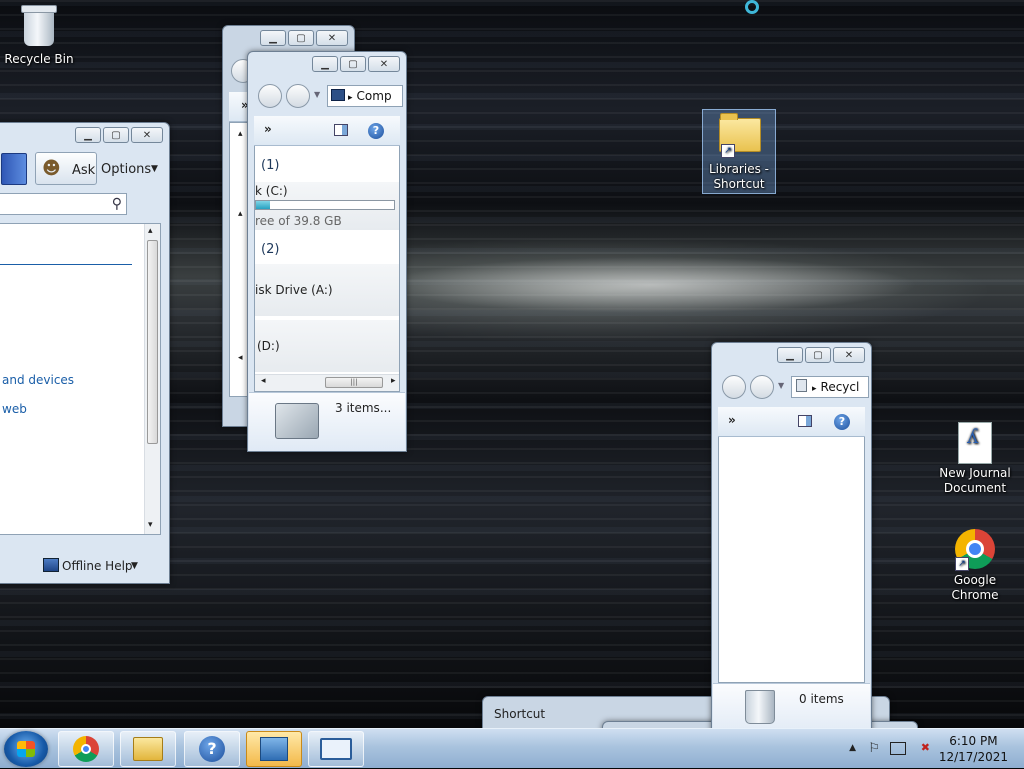  What do you see at coordinates (97, 566) in the screenshot?
I see `offline-help-button: Offline Help` at bounding box center [97, 566].